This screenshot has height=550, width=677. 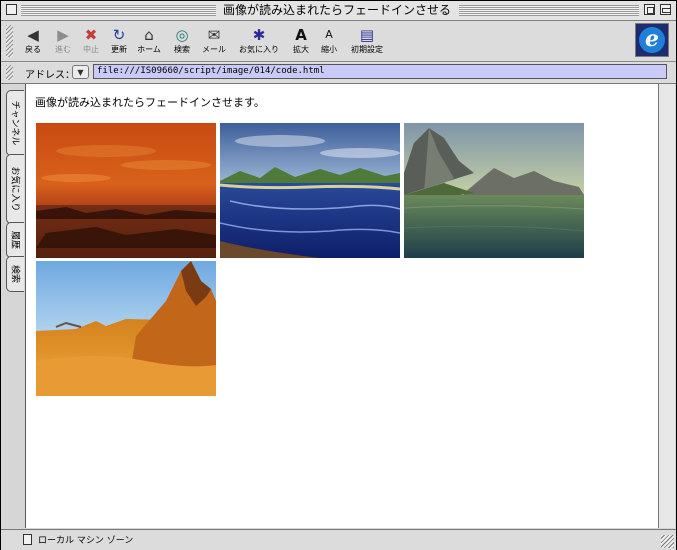 What do you see at coordinates (549, 10) in the screenshot?
I see `title-stripes-right` at bounding box center [549, 10].